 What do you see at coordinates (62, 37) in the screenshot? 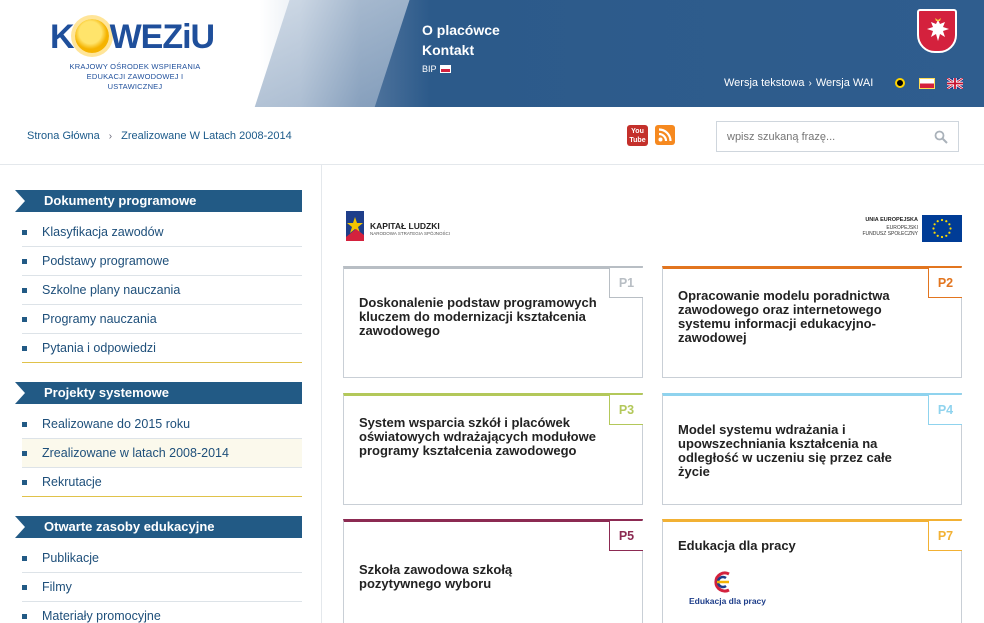
I see `logo-letter-k: K` at bounding box center [62, 37].